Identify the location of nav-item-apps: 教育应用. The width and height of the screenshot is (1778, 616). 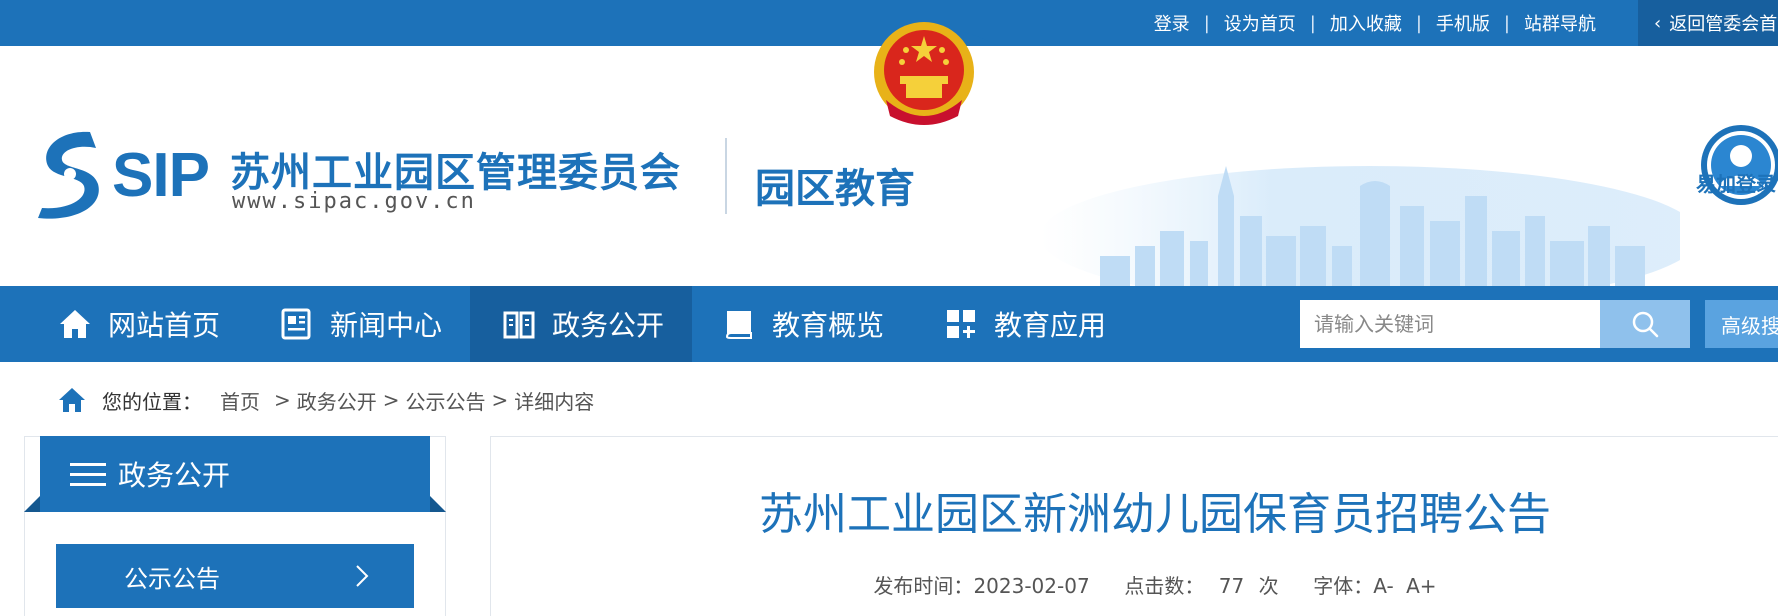
(1044, 324).